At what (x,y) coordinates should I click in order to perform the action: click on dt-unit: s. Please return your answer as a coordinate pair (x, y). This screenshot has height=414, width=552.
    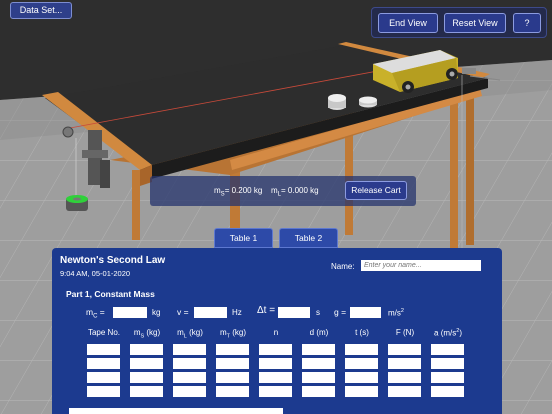
    Looking at the image, I should click on (318, 312).